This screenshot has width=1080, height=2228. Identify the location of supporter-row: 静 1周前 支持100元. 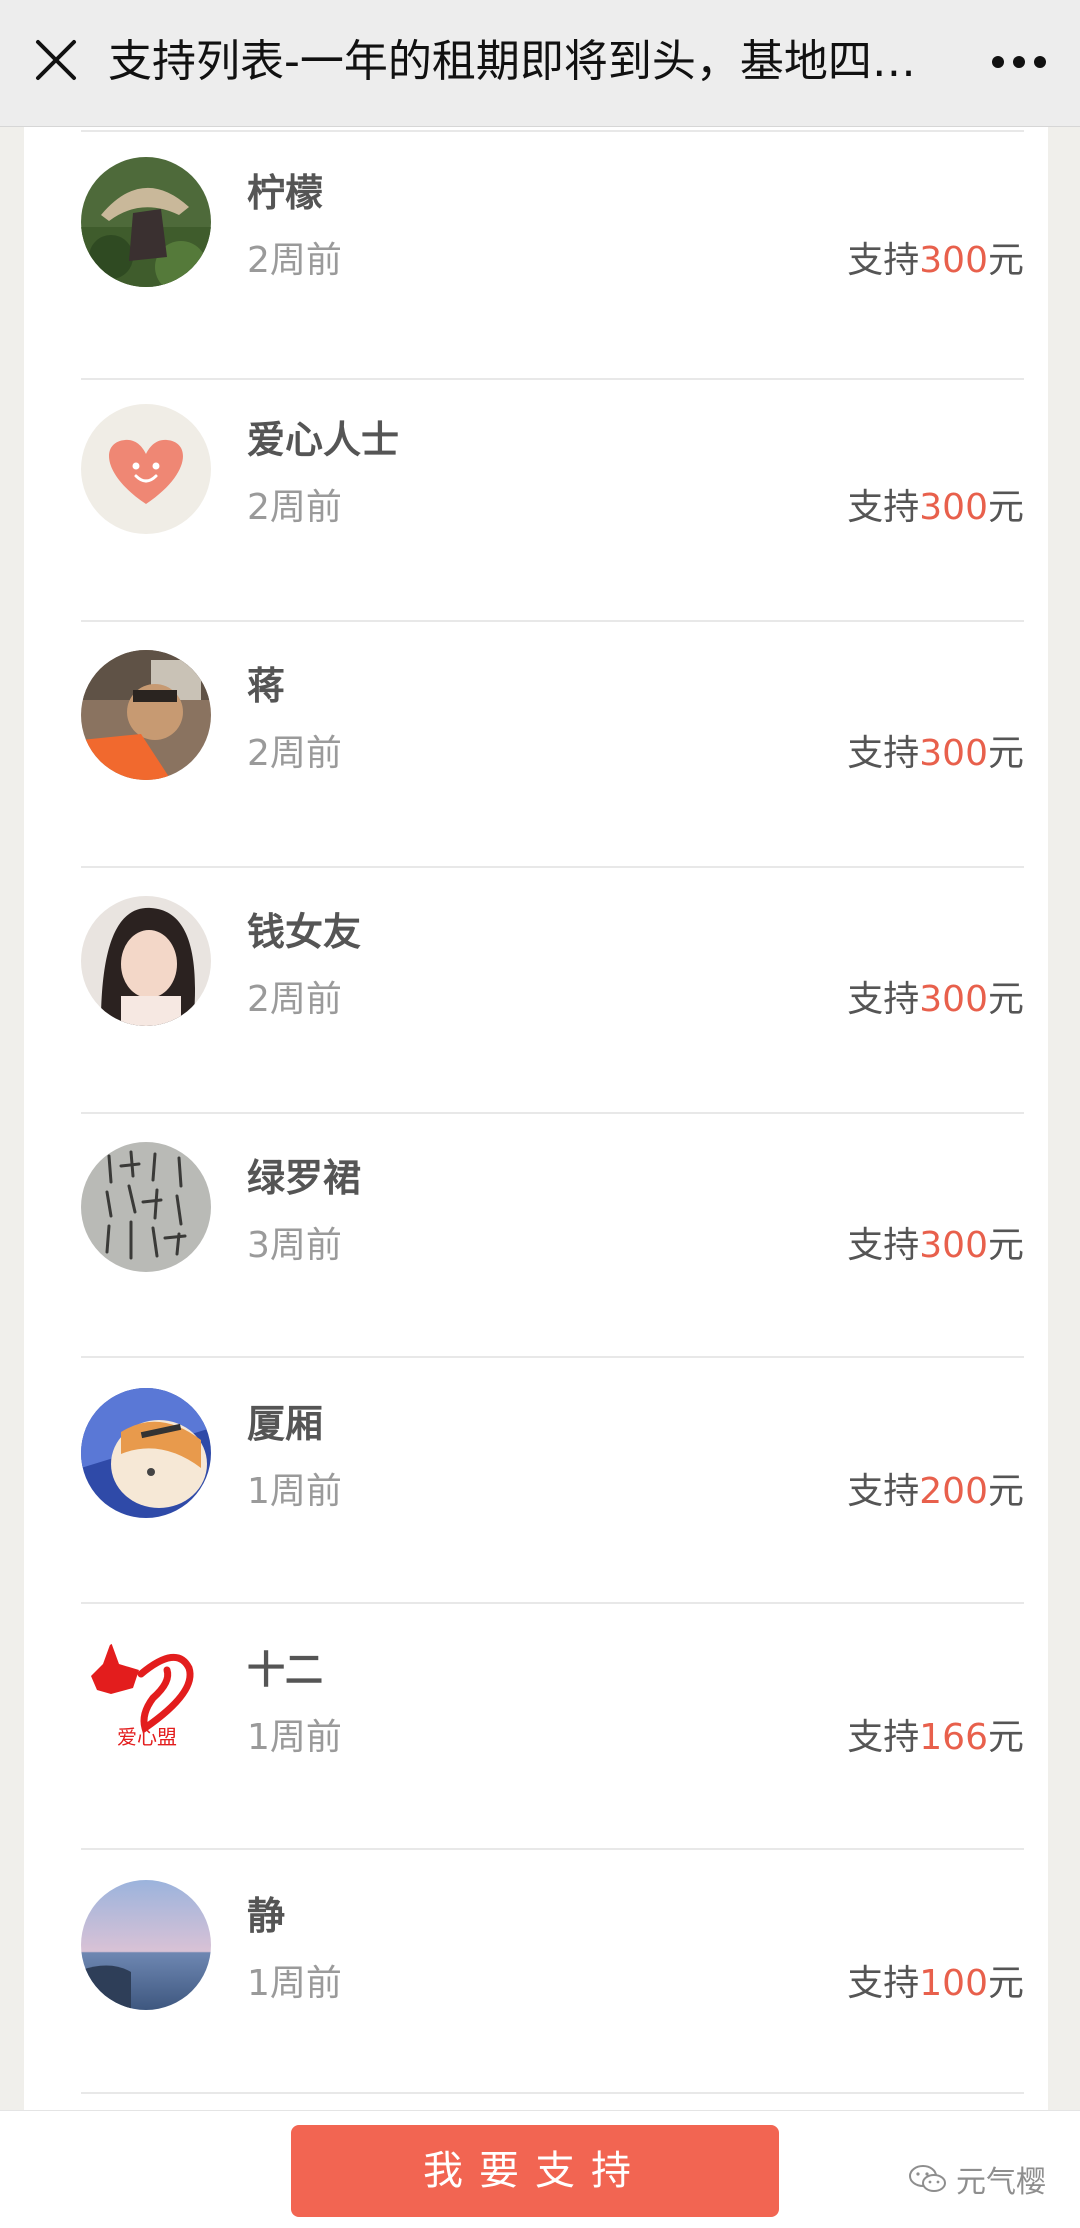
(552, 1962).